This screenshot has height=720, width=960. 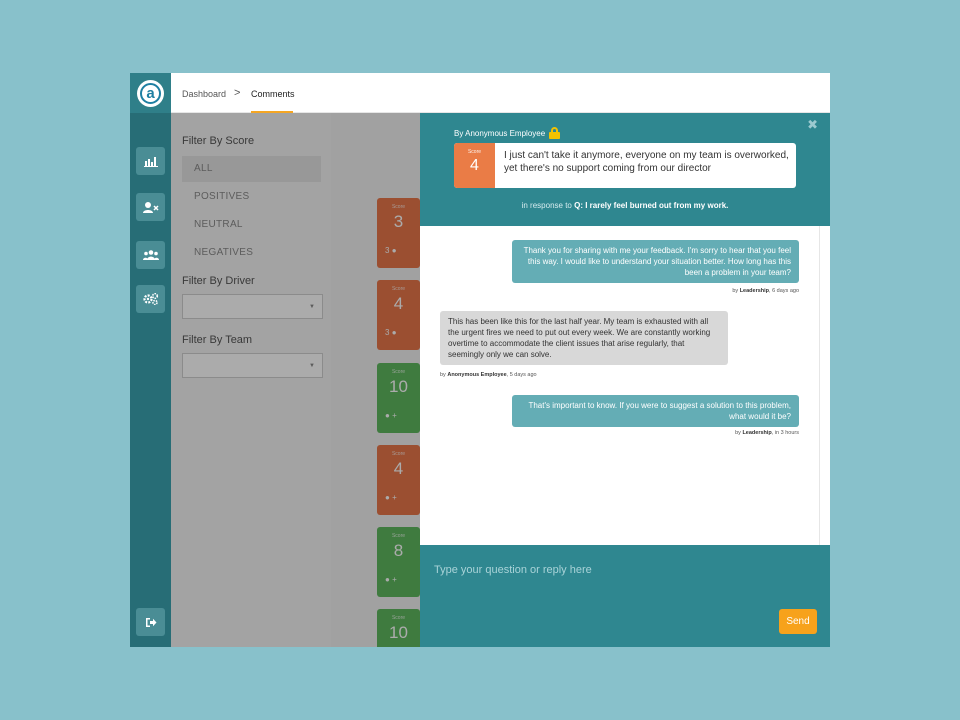 I want to click on message-attribution: by Leadership, 6 days ago, so click(x=765, y=291).